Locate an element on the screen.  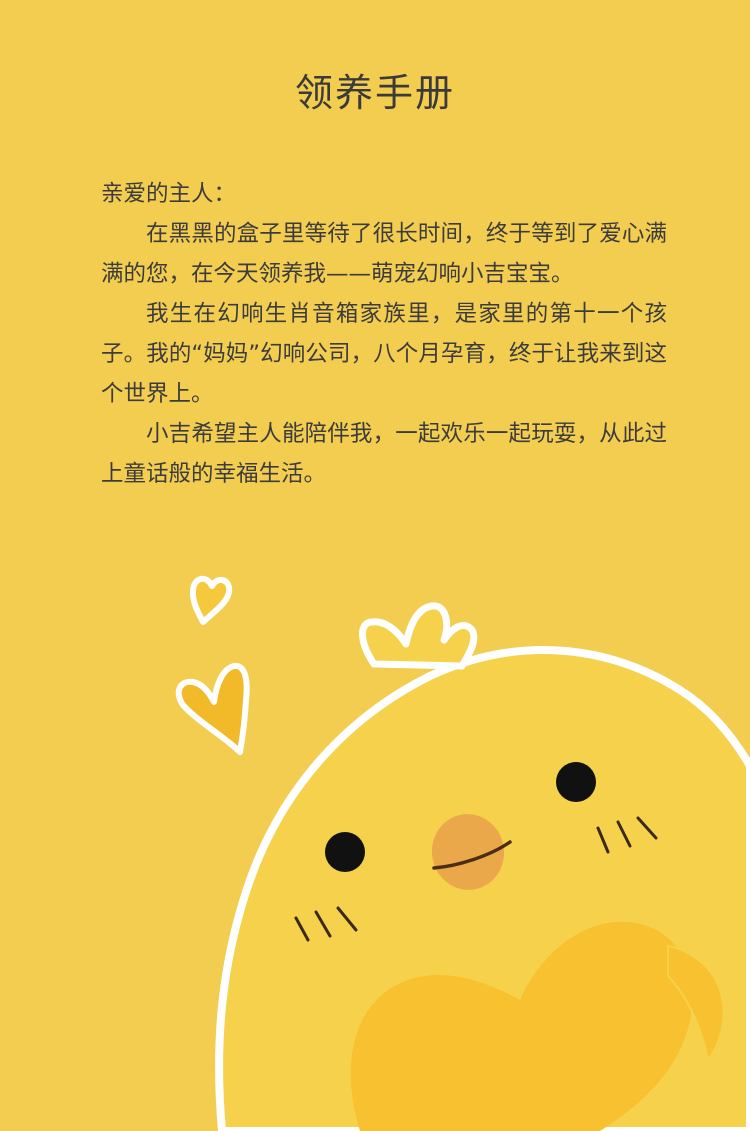
chick-left-eye is located at coordinates (345, 852).